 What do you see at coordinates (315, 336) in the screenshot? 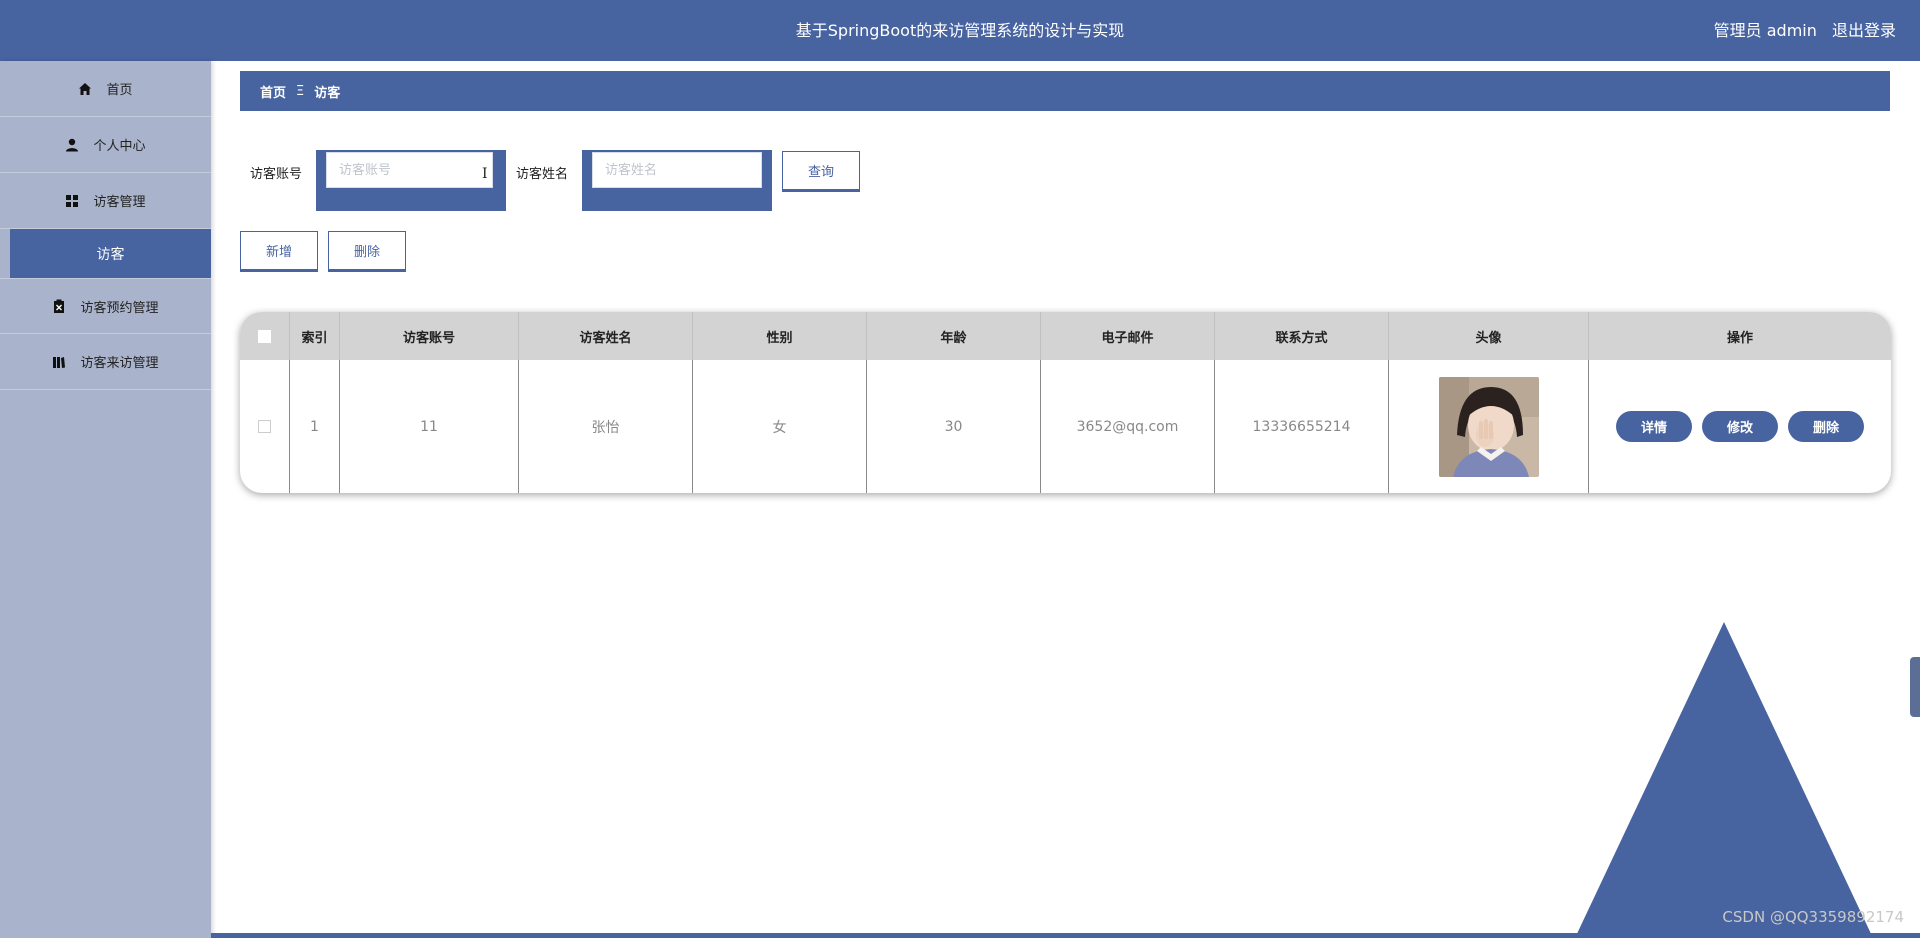
I see `column-header-index: 索引` at bounding box center [315, 336].